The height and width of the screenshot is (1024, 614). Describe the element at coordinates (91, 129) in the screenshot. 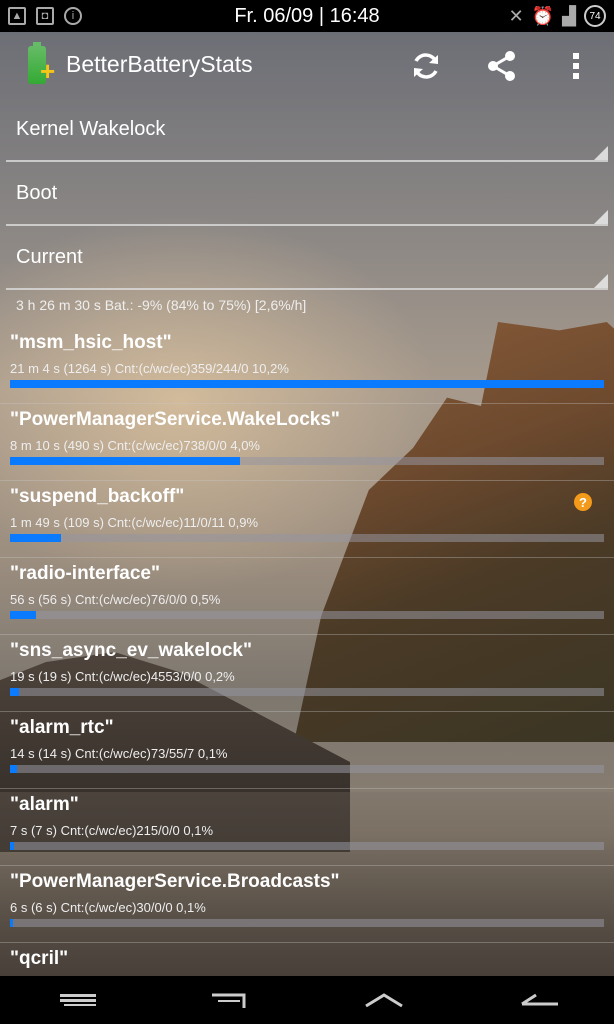

I see `stat-type-value: Kernel Wakelock` at that location.